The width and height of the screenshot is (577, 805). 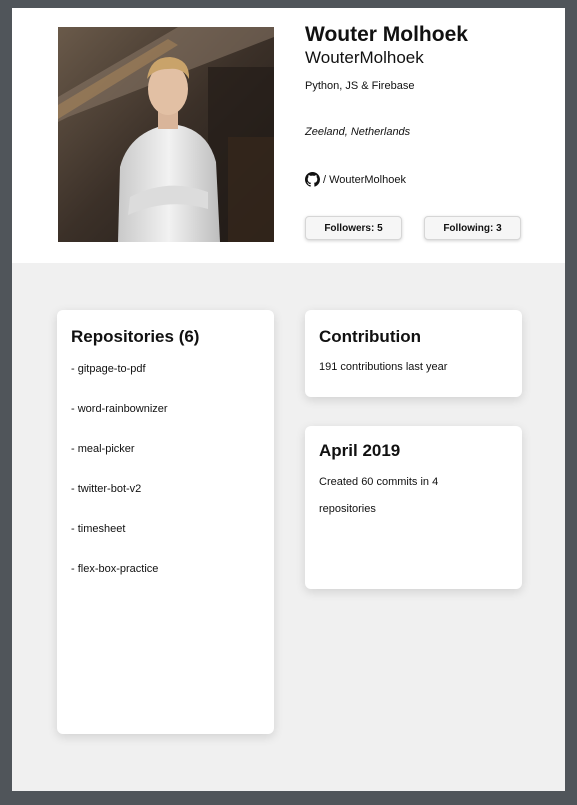 I want to click on repository-item: - meal-picker, so click(x=119, y=463).